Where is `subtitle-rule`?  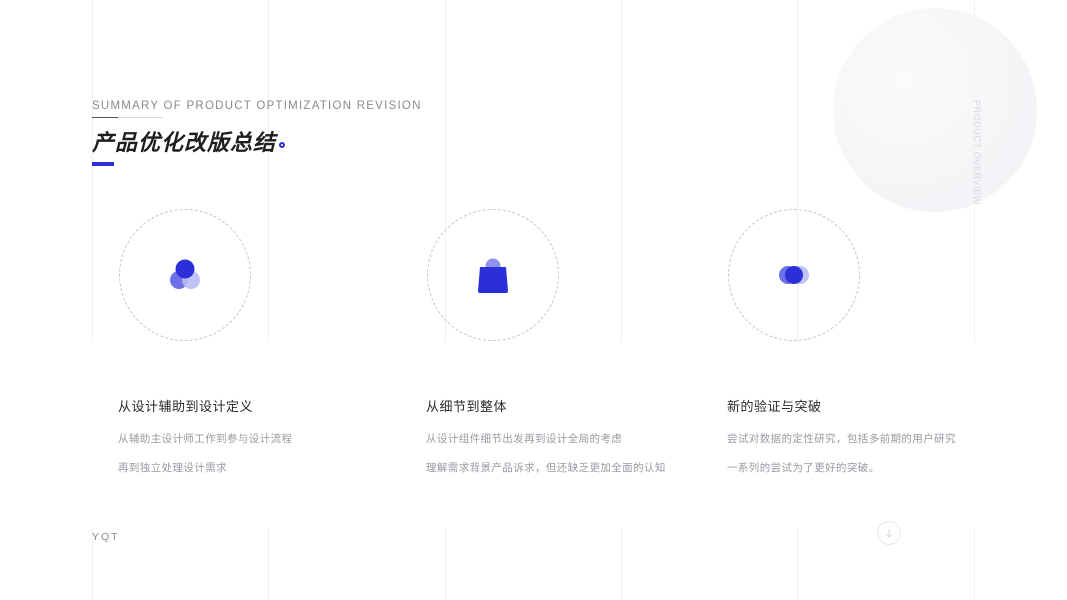 subtitle-rule is located at coordinates (105, 117).